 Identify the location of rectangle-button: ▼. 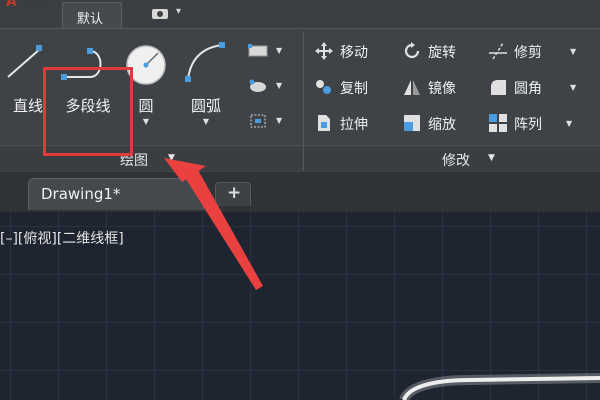
(266, 52).